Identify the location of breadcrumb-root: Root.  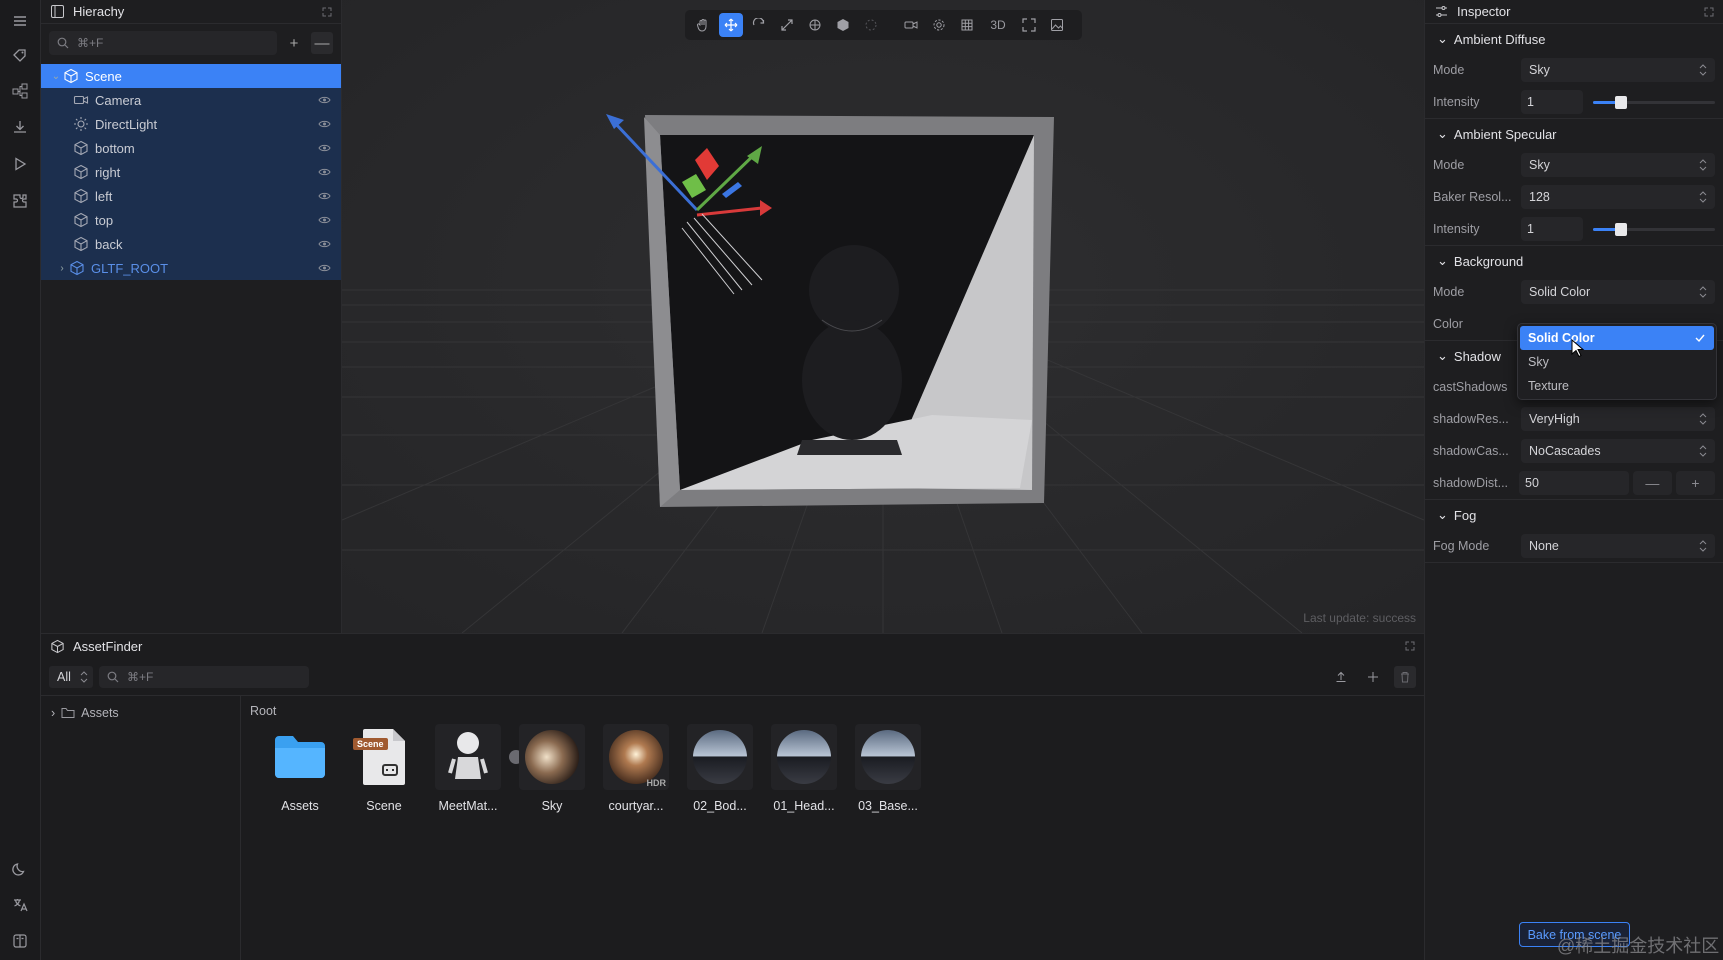
(833, 711).